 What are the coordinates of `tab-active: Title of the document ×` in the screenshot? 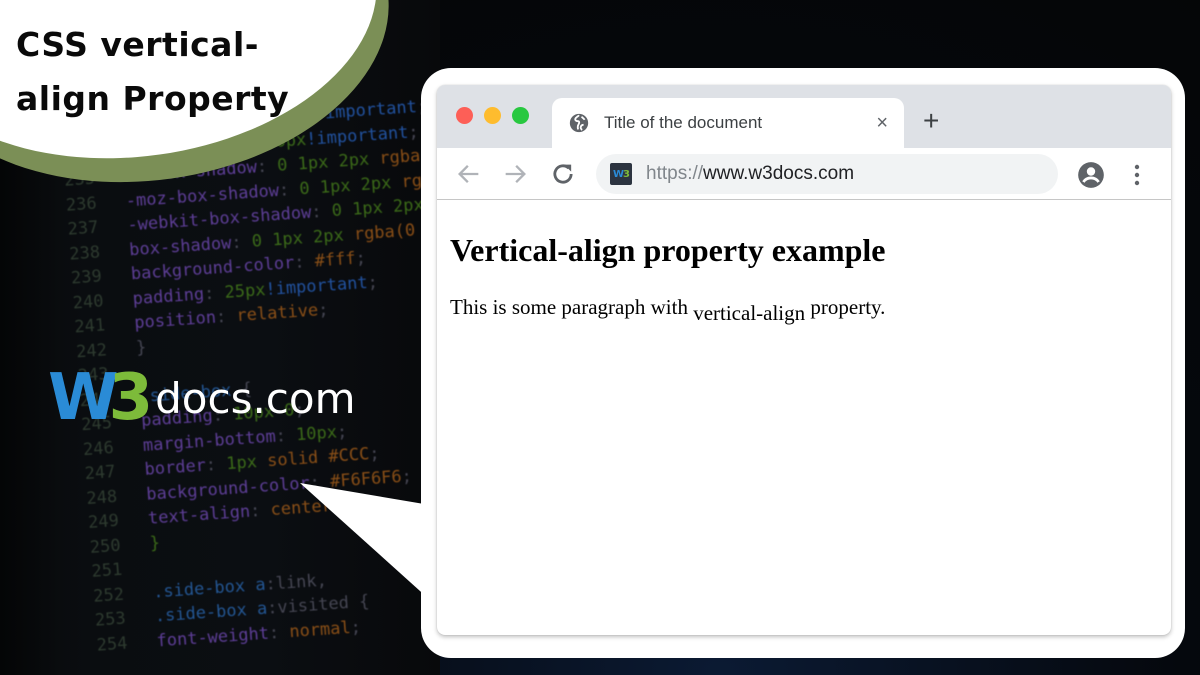 It's located at (728, 123).